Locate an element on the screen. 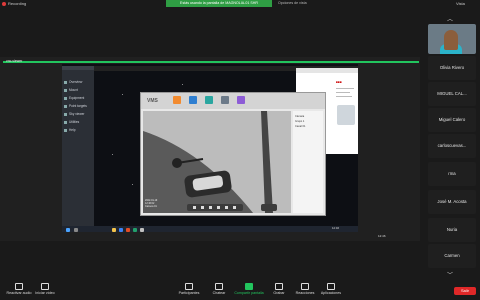 The width and height of the screenshot is (480, 300). live-view-icon is located at coordinates (177, 100).